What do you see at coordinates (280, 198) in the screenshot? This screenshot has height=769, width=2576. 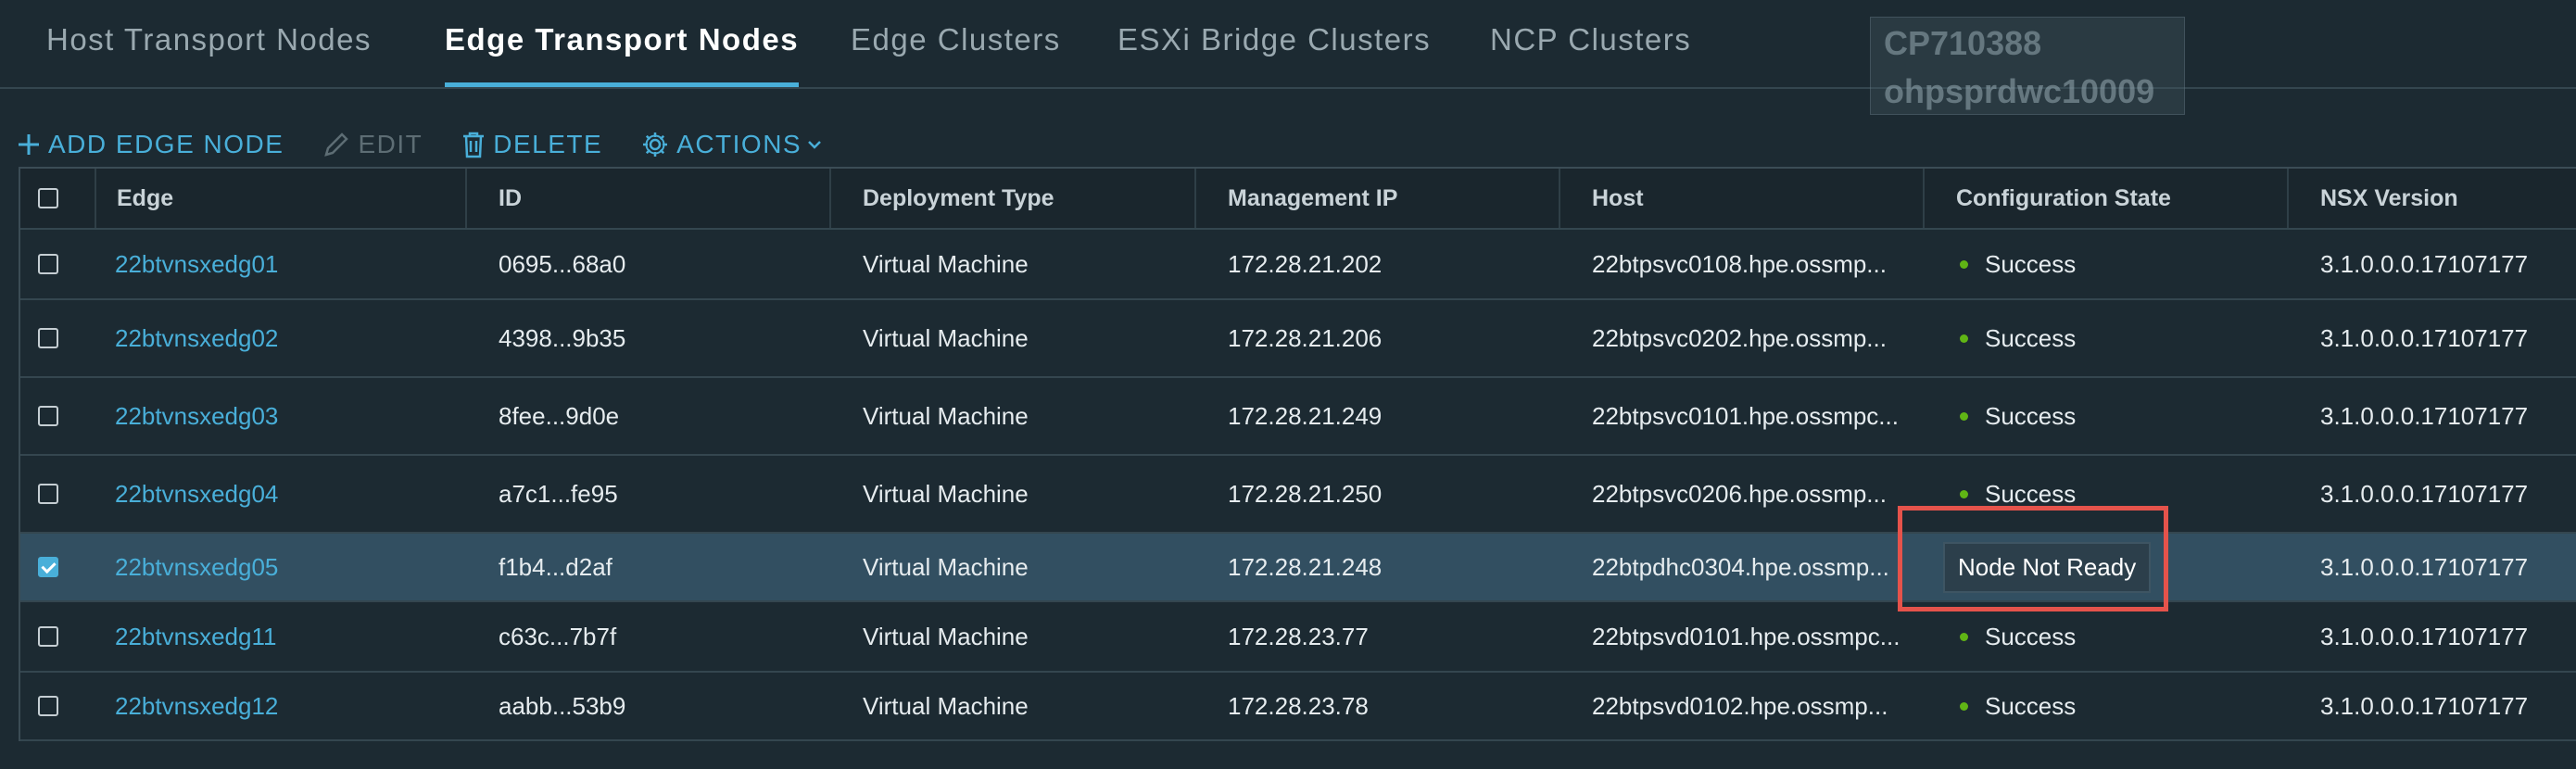 I see `column-header-edge: Edge` at bounding box center [280, 198].